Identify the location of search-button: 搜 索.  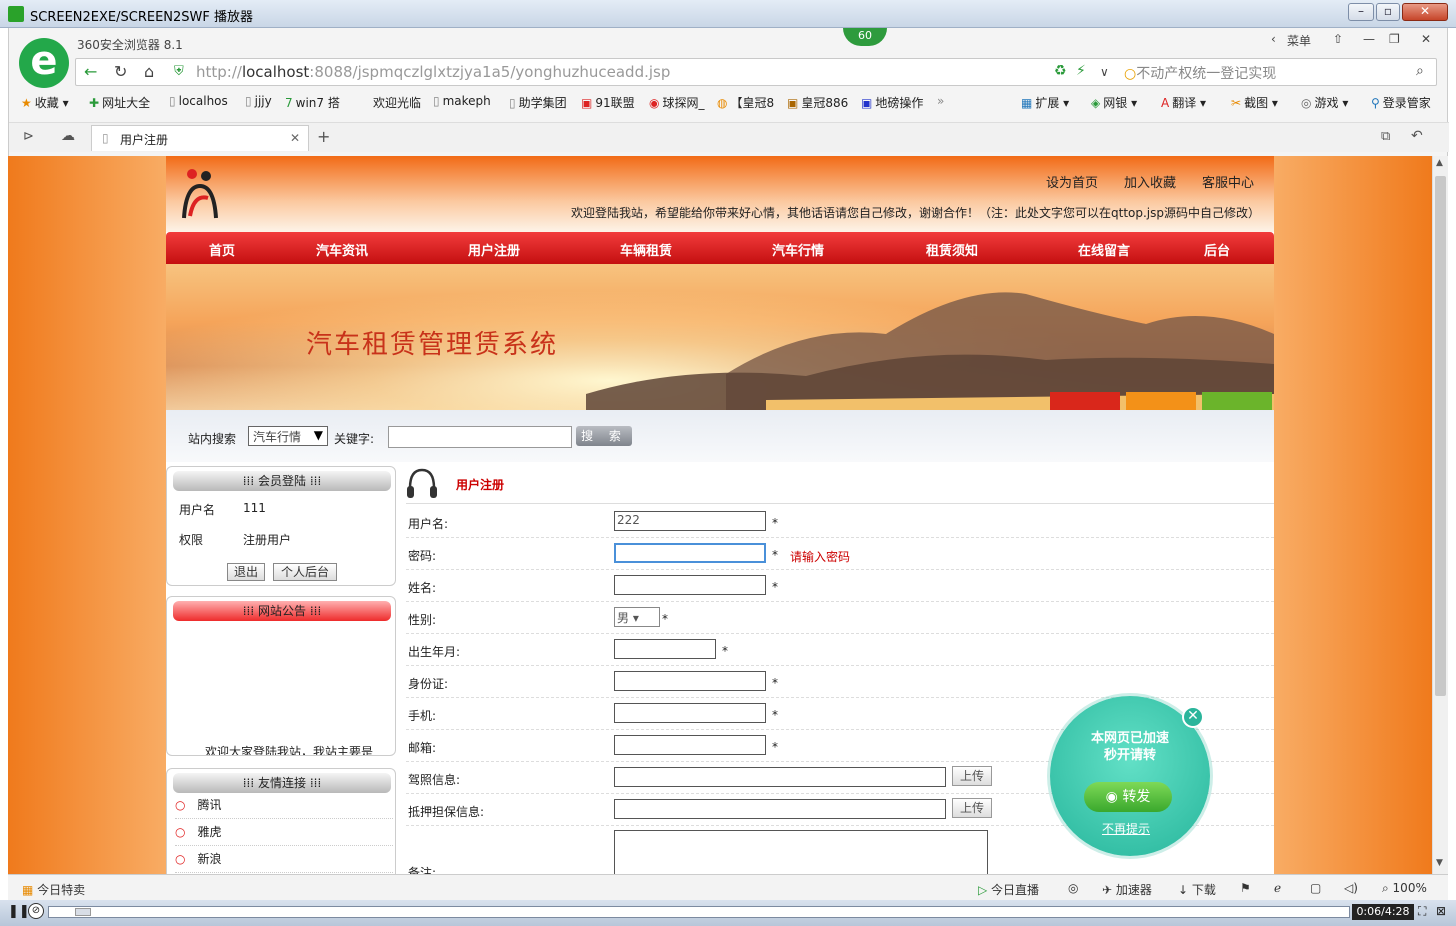
(604, 436).